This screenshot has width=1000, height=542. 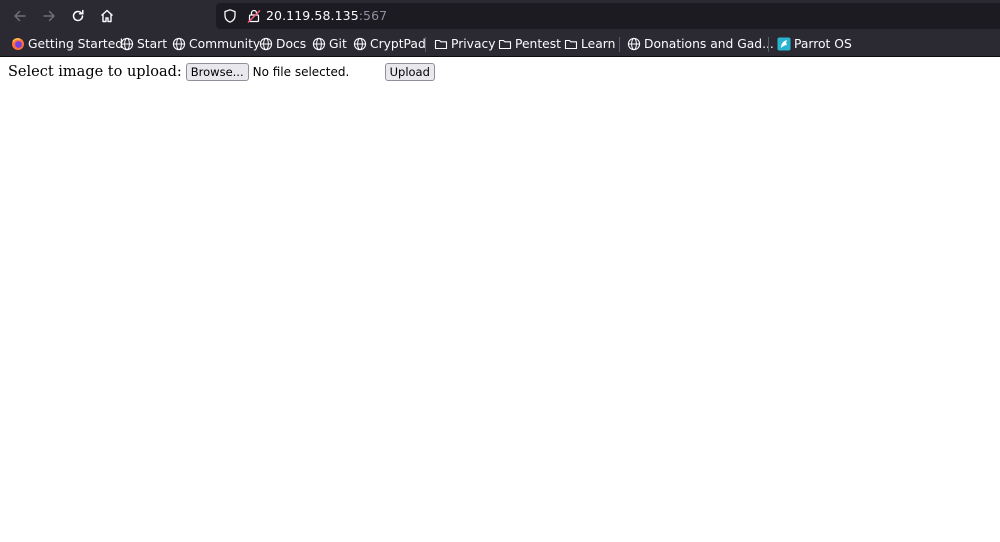 I want to click on arrow-right-icon, so click(x=49, y=16).